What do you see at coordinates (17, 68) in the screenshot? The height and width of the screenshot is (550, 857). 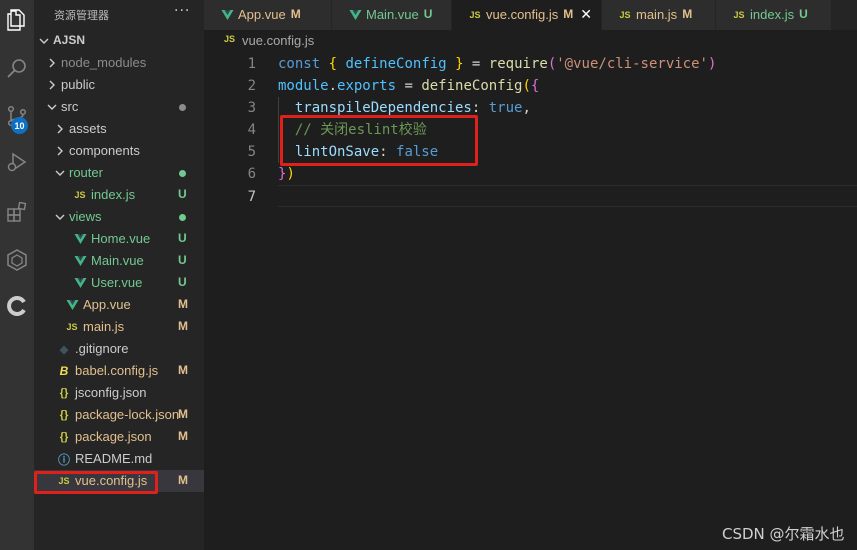 I see `search-icon` at bounding box center [17, 68].